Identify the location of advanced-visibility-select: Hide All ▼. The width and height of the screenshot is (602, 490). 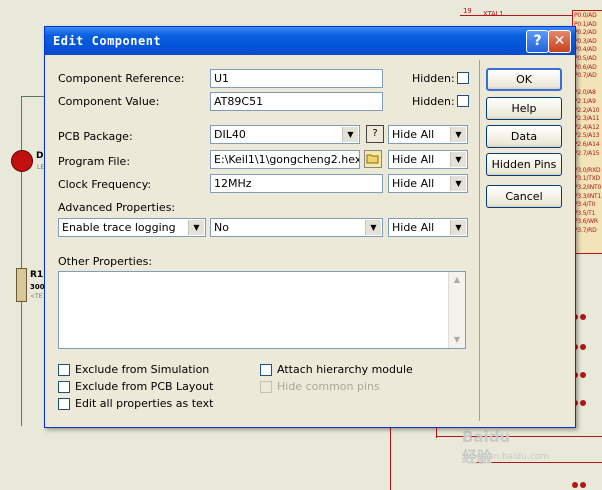
(428, 227).